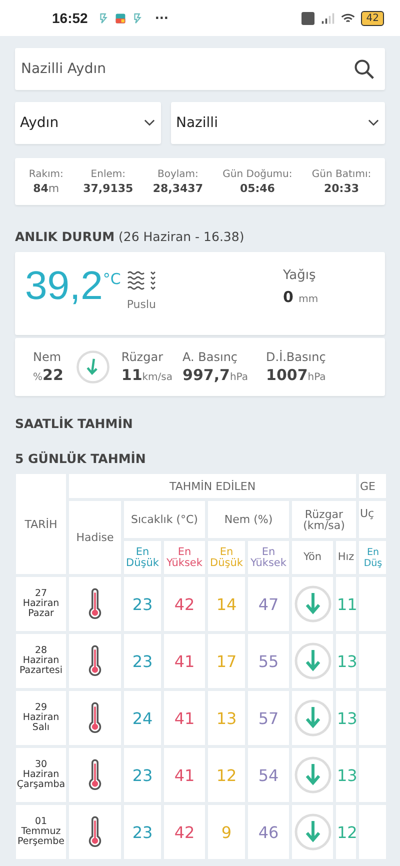  Describe the element at coordinates (177, 174) in the screenshot. I see `info-label: Boylam:` at that location.